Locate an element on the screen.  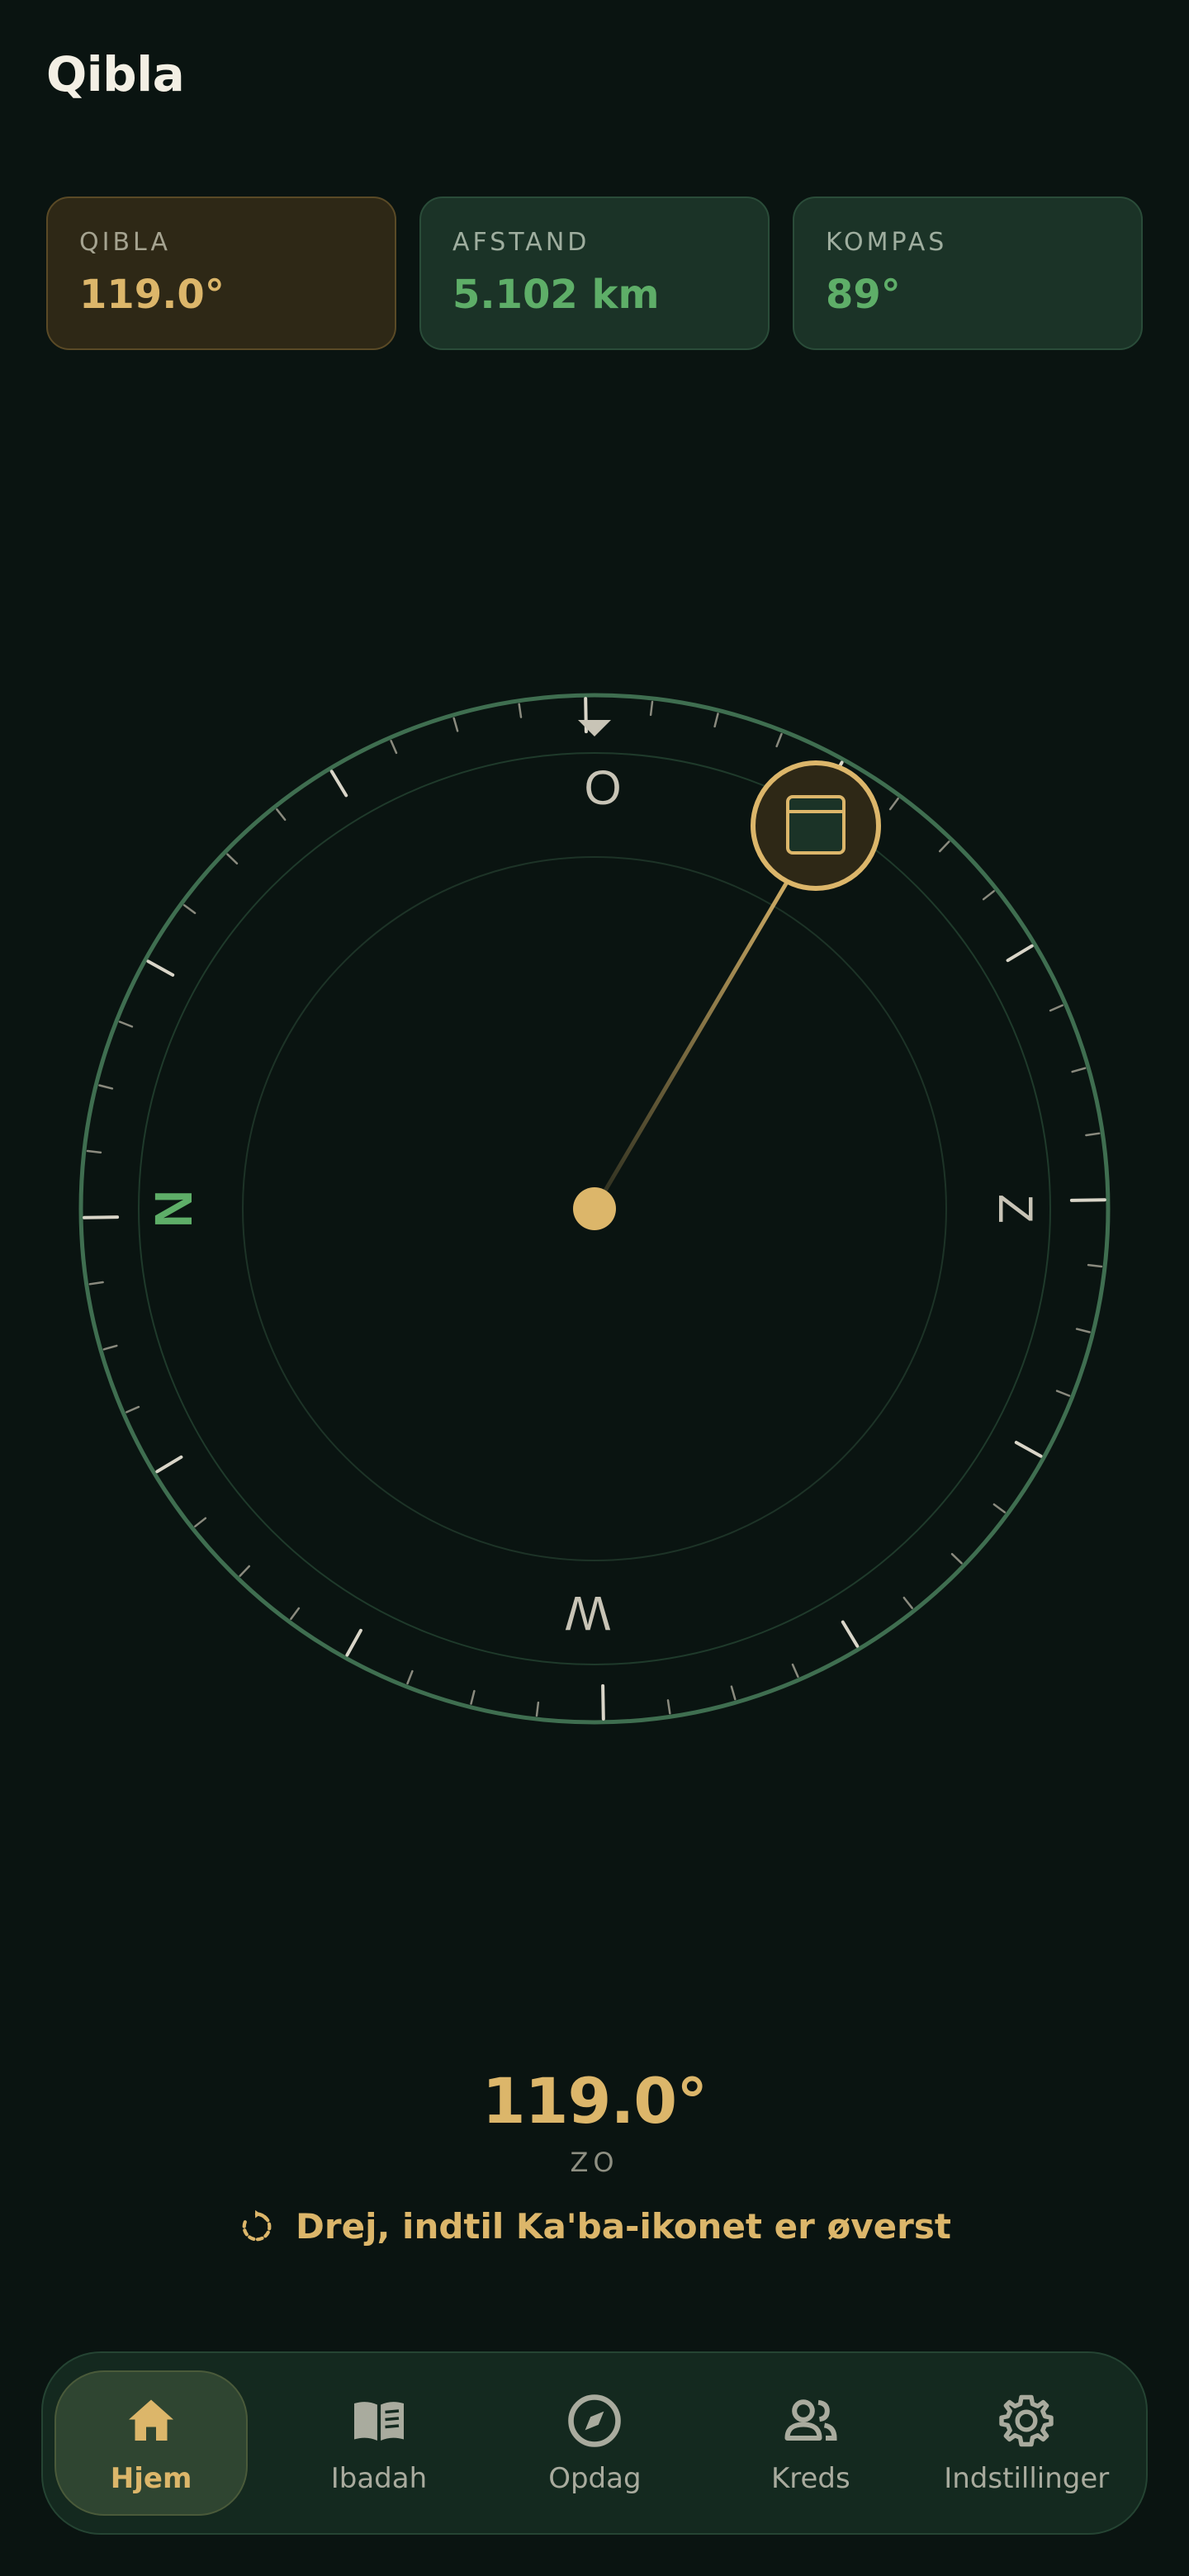
compass-center-dot is located at coordinates (594, 1208).